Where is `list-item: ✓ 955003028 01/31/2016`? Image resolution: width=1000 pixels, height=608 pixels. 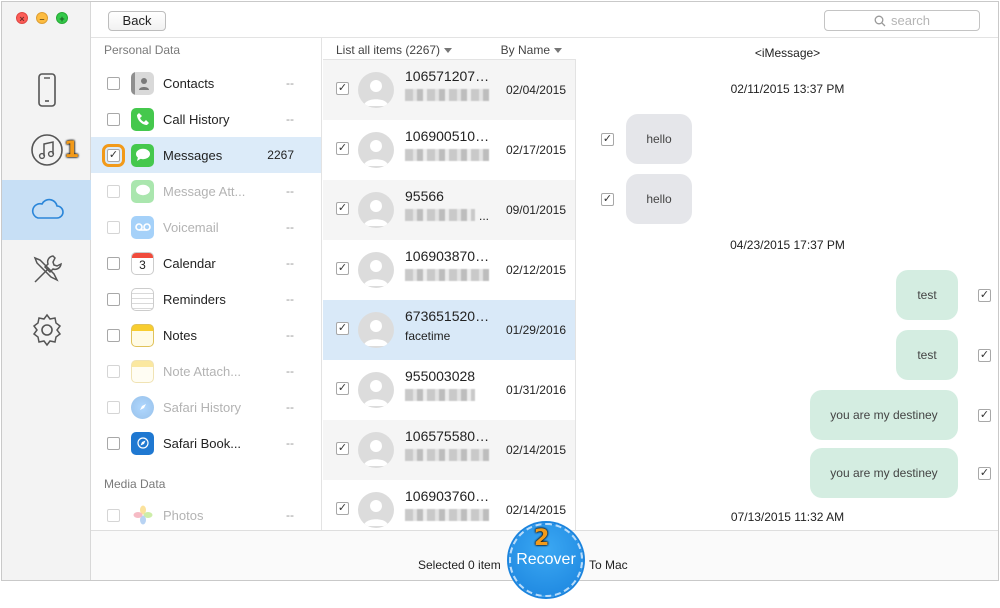
list-item: ✓ 955003028 01/31/2016 is located at coordinates (449, 390).